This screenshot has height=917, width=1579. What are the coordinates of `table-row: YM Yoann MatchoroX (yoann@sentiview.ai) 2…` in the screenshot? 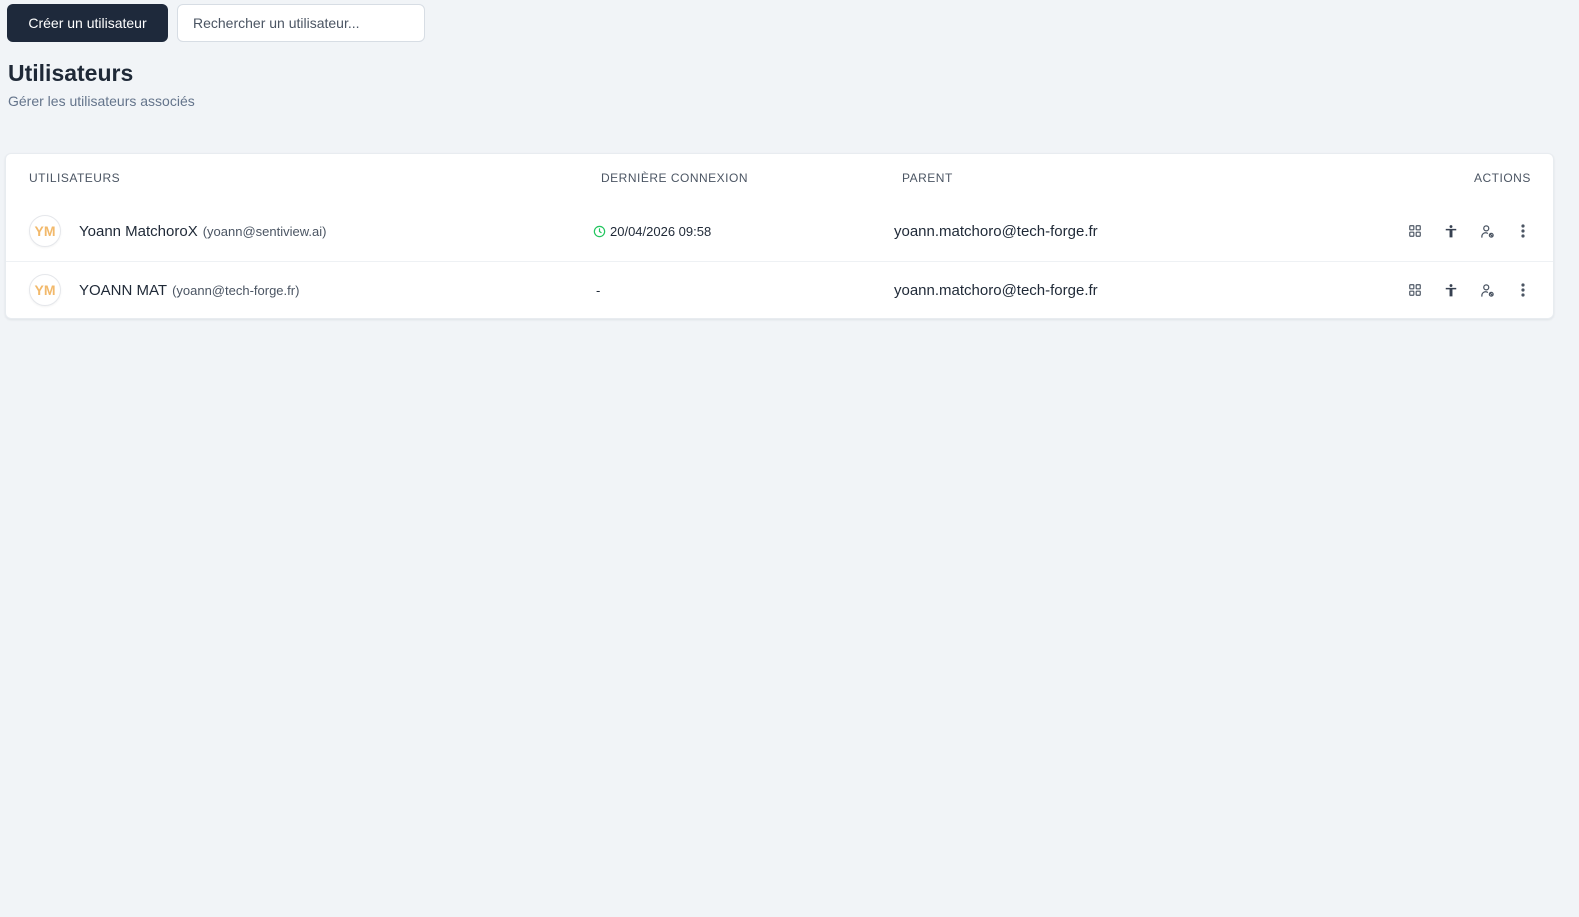 It's located at (779, 232).